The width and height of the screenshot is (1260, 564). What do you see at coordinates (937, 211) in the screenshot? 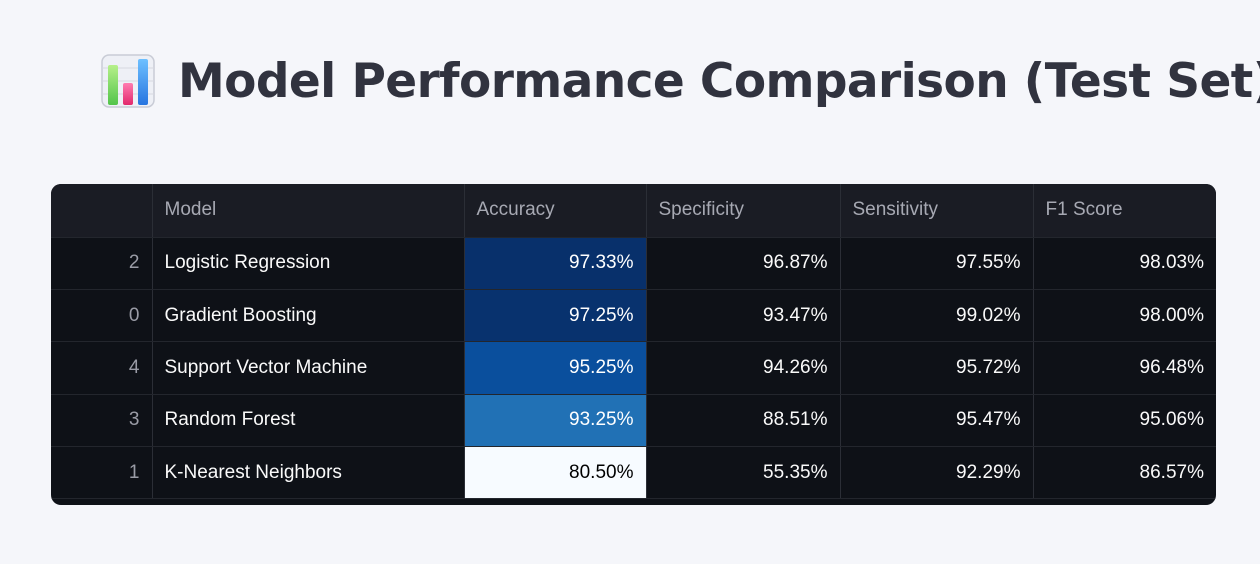
I see `column-header-sensitivity: Sensitivity` at bounding box center [937, 211].